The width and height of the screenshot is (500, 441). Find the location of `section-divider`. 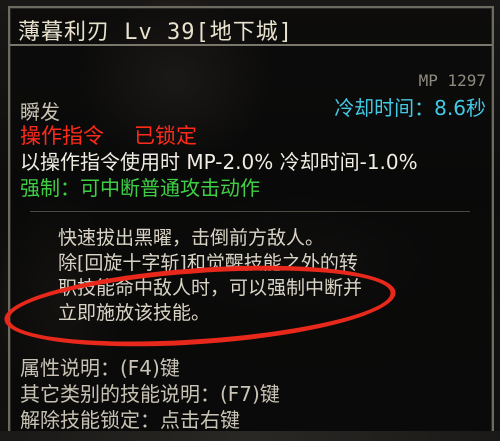

section-divider is located at coordinates (250, 211).